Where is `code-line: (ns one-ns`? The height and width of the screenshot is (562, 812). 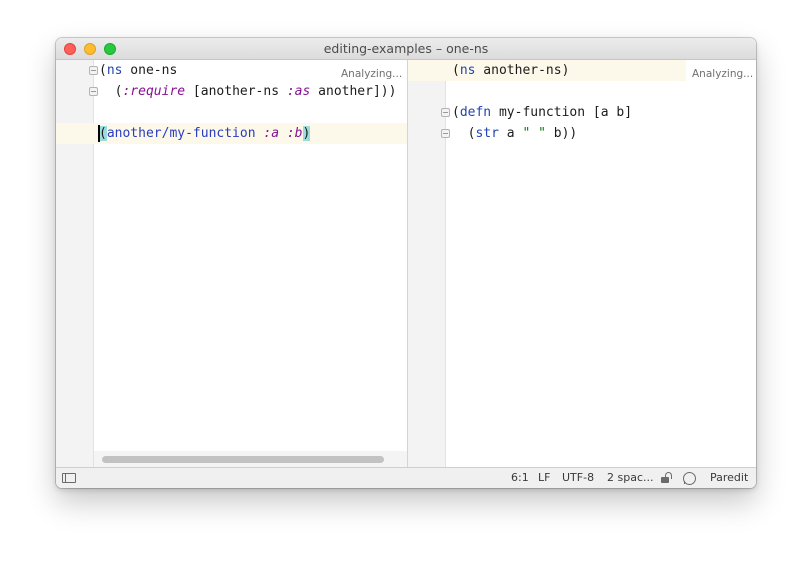
code-line: (ns one-ns is located at coordinates (138, 70).